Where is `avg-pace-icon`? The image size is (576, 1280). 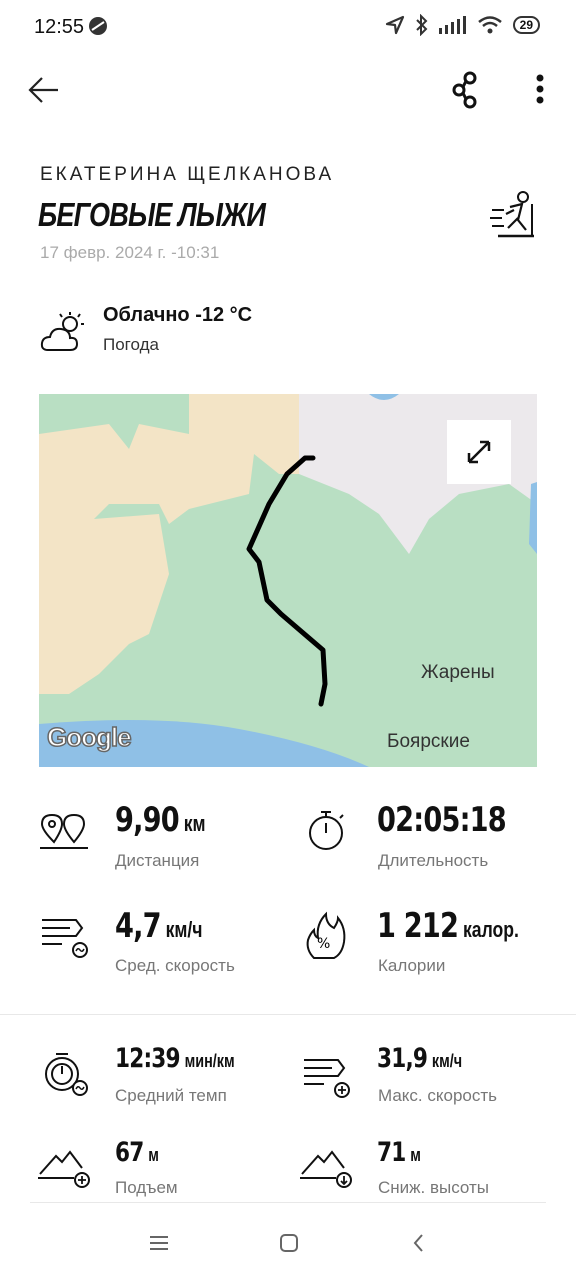
avg-pace-icon is located at coordinates (67, 1075).